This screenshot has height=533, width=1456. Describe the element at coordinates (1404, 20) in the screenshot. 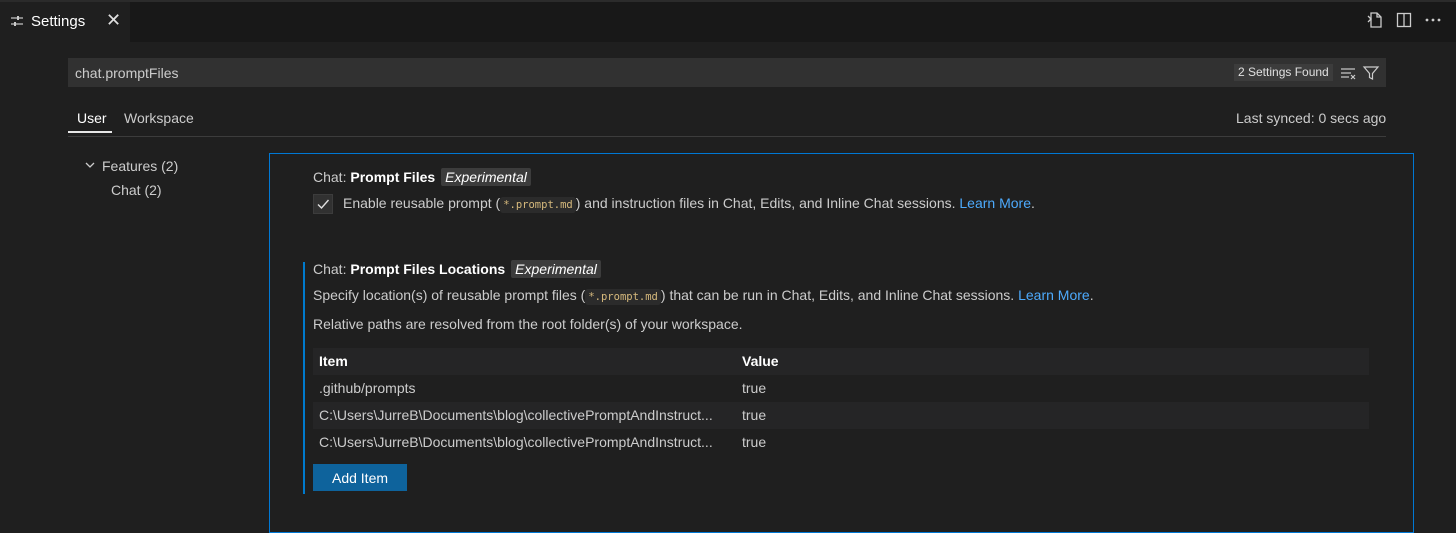

I see `split-editor-icon` at that location.